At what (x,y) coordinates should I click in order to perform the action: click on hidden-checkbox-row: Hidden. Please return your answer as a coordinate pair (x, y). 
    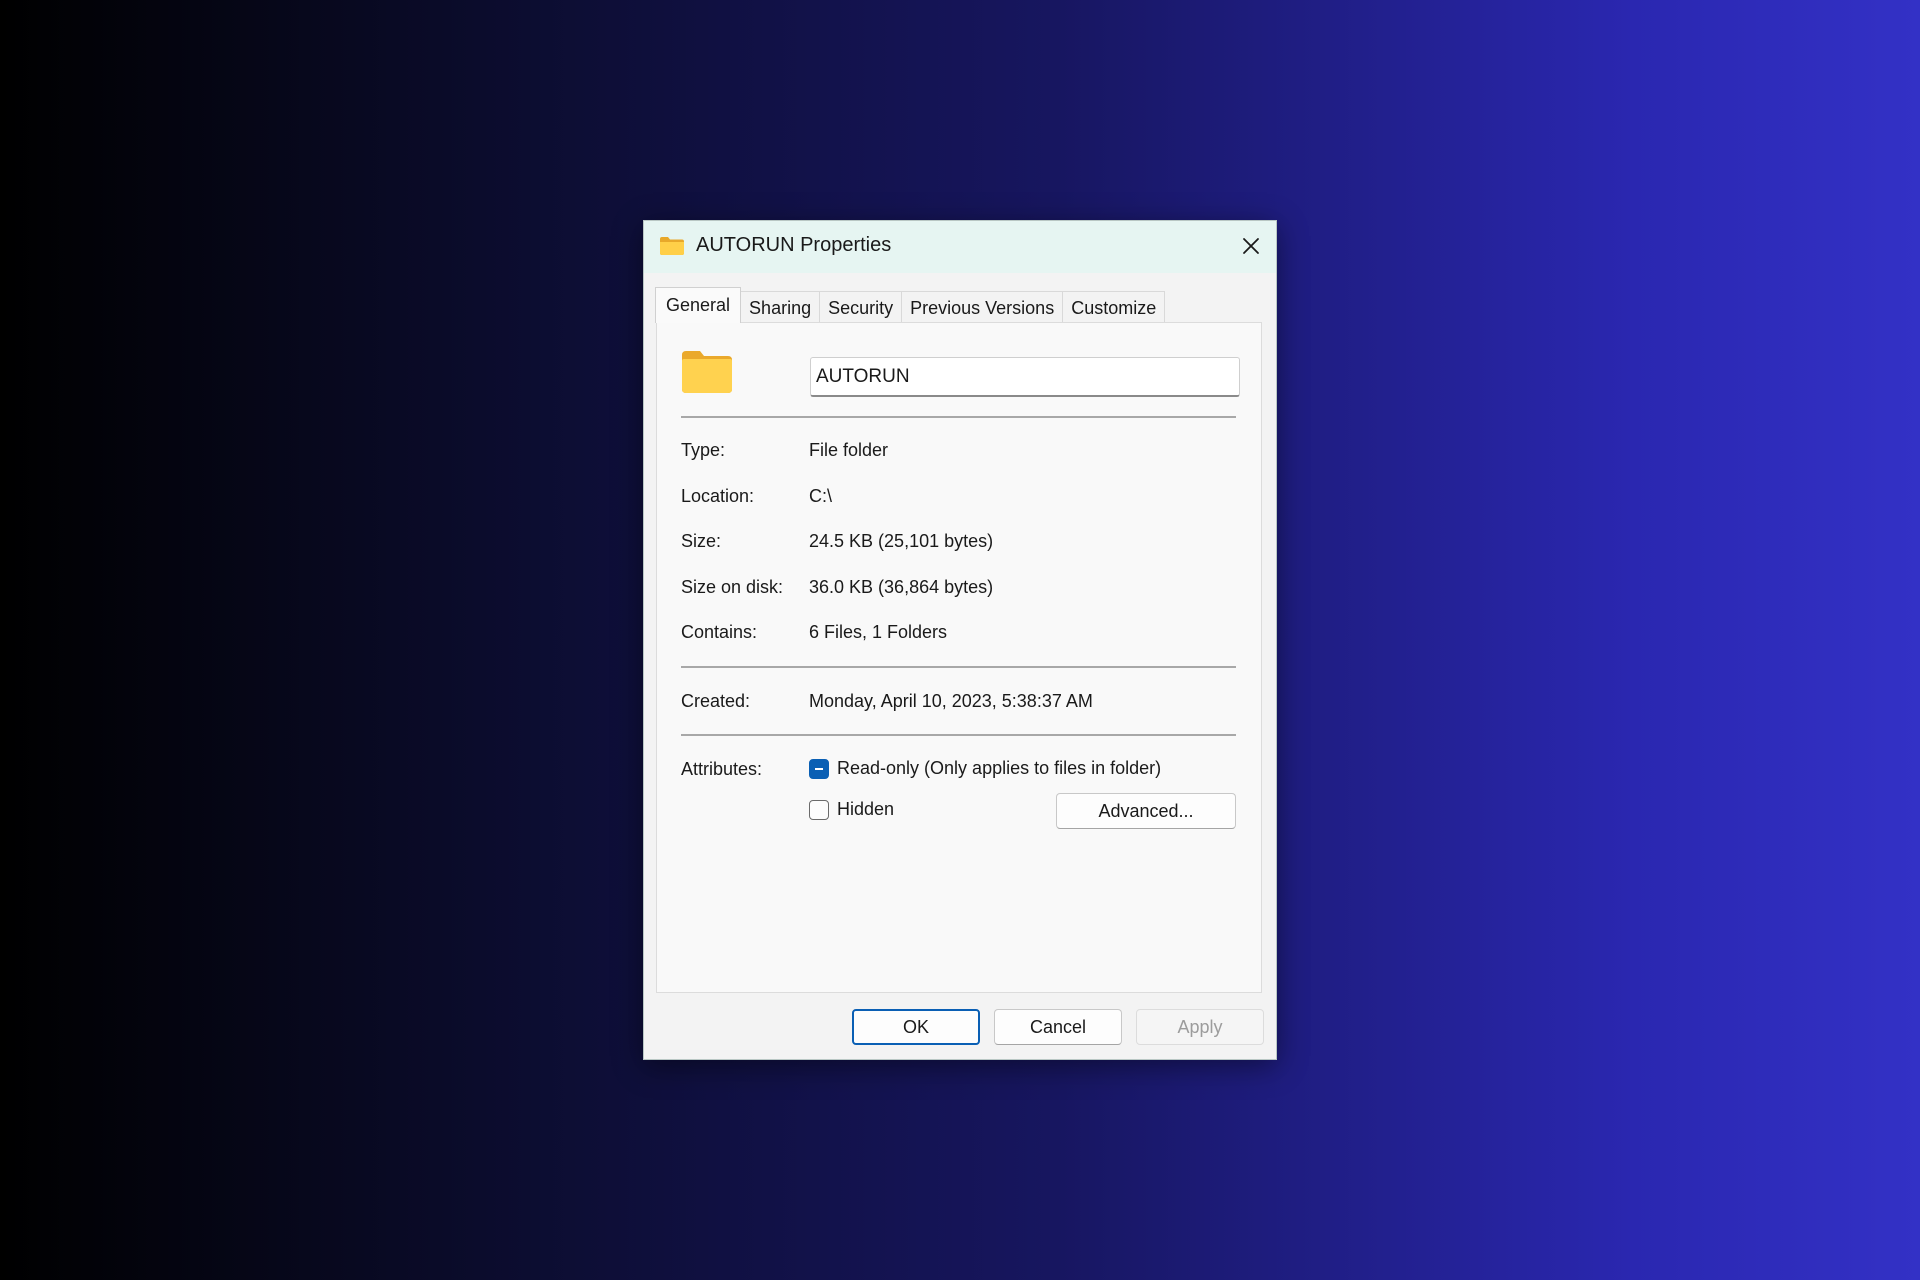
    Looking at the image, I should click on (851, 809).